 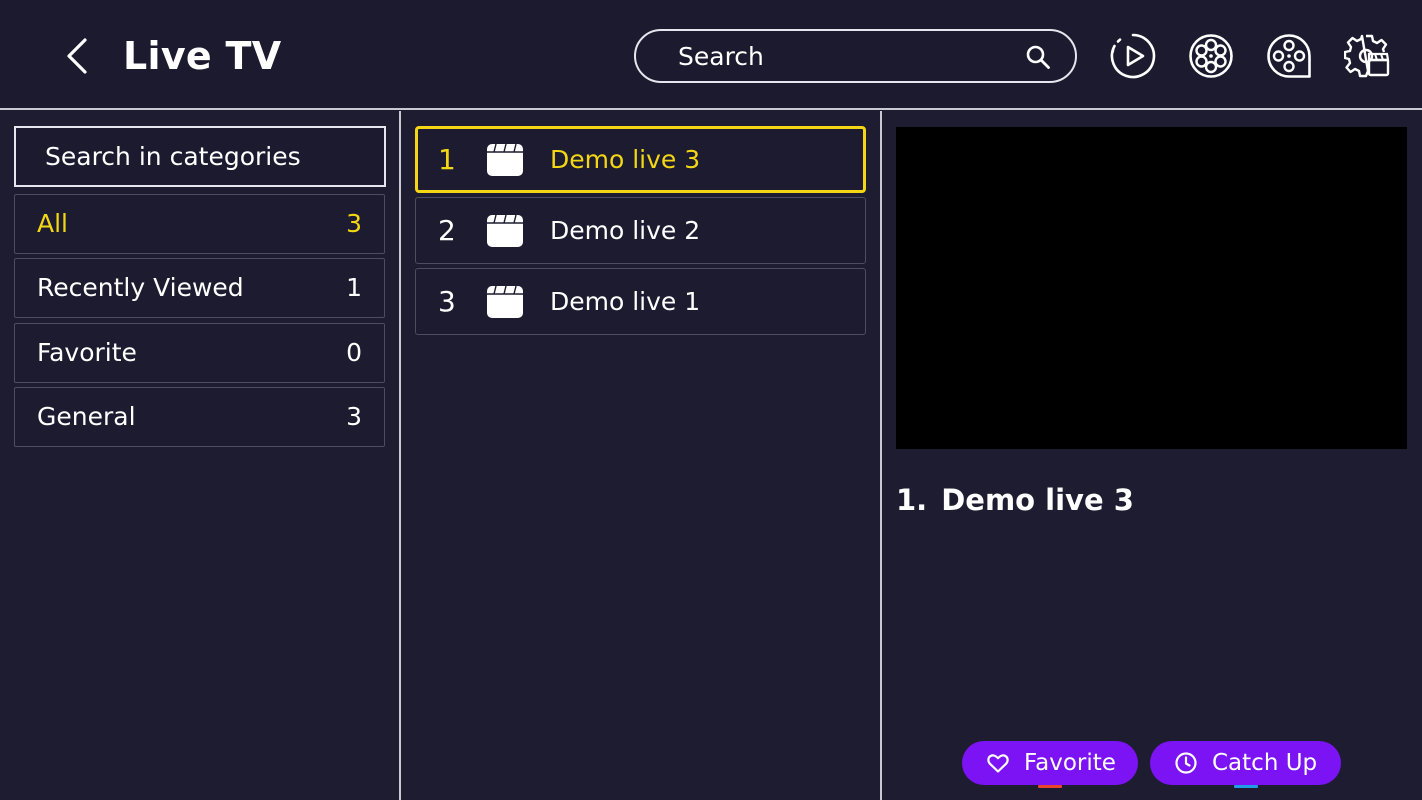 What do you see at coordinates (199, 353) in the screenshot?
I see `category-item-favorite: Favorite 0` at bounding box center [199, 353].